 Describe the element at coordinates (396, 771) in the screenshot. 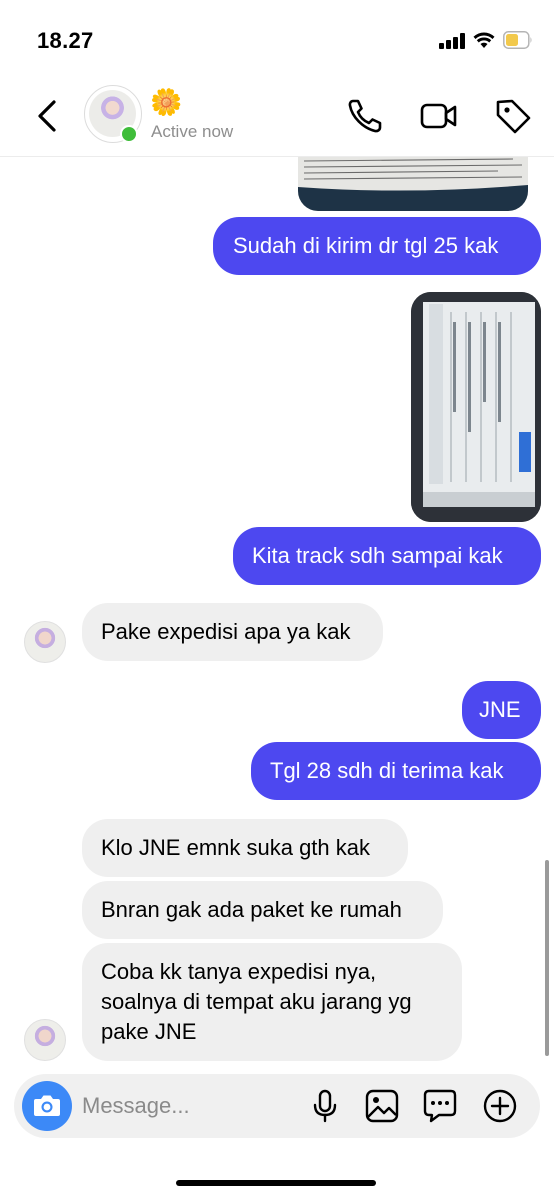

I see `outgoing-message: Tgl 28 sdh di terima kak` at that location.